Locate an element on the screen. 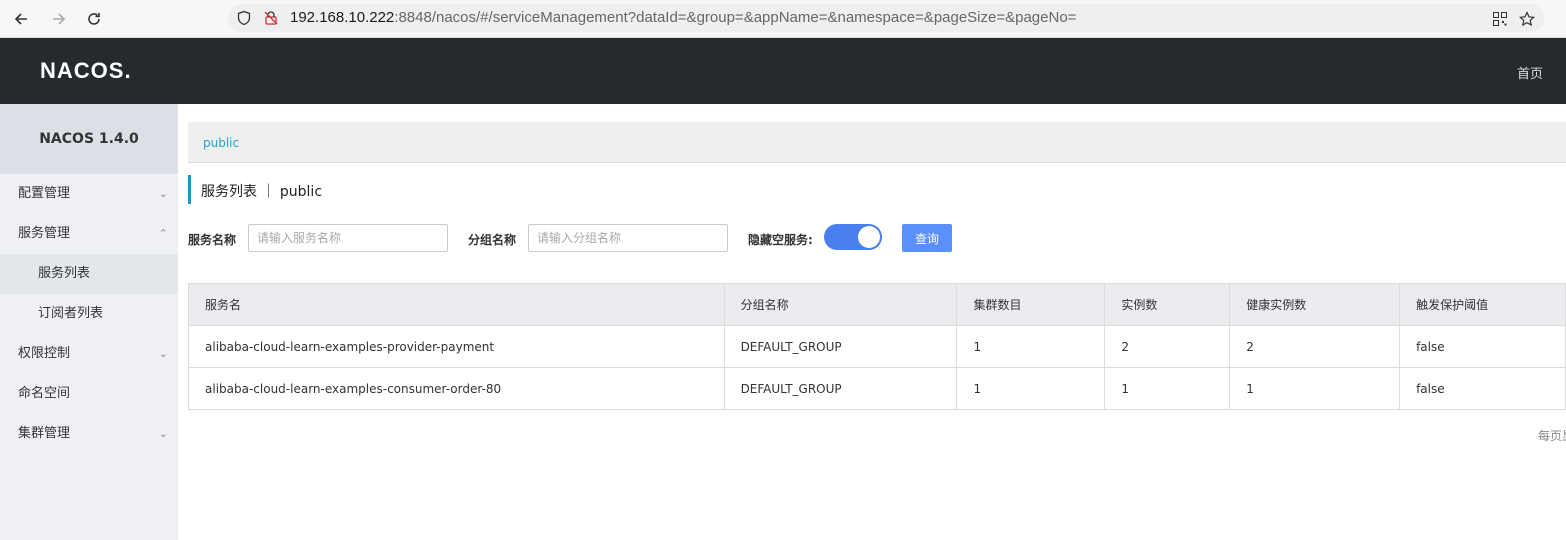 This screenshot has height=540, width=1566. toggle-knob is located at coordinates (869, 237).